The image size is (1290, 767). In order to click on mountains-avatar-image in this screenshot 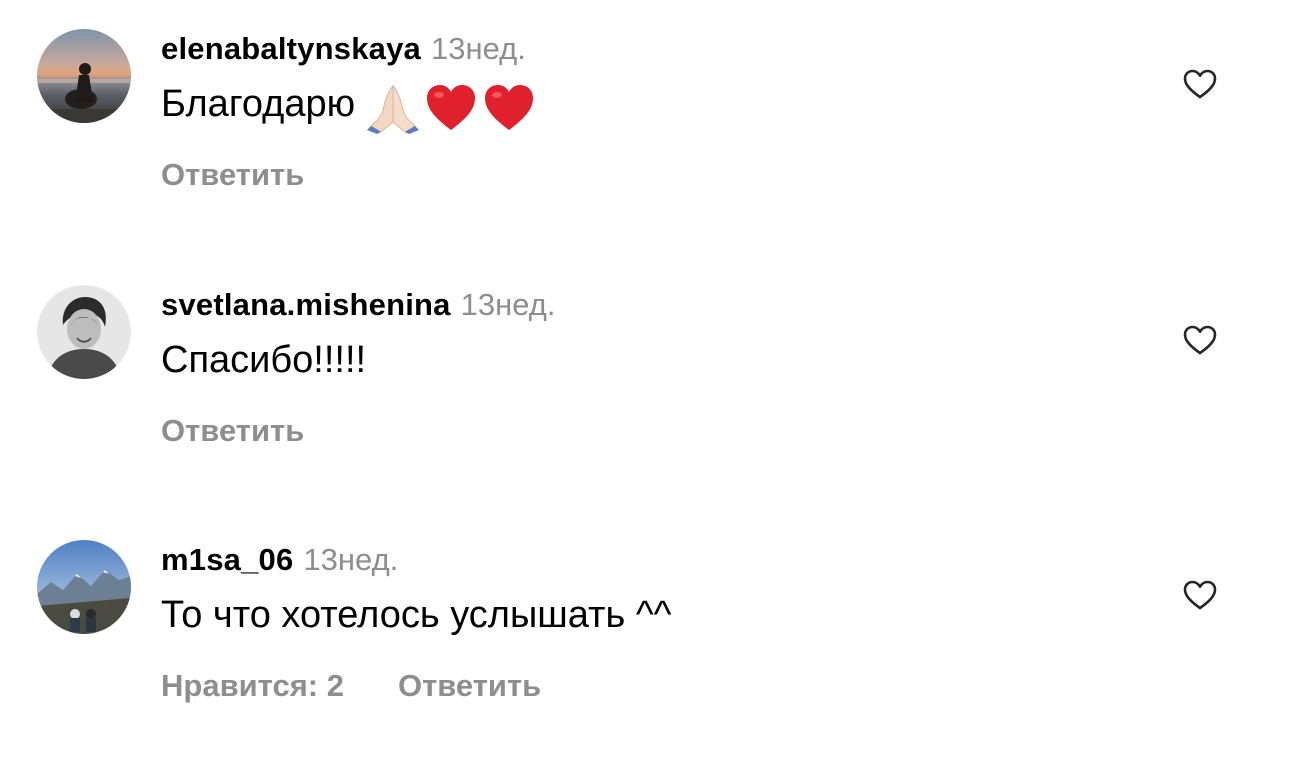, I will do `click(84, 587)`.